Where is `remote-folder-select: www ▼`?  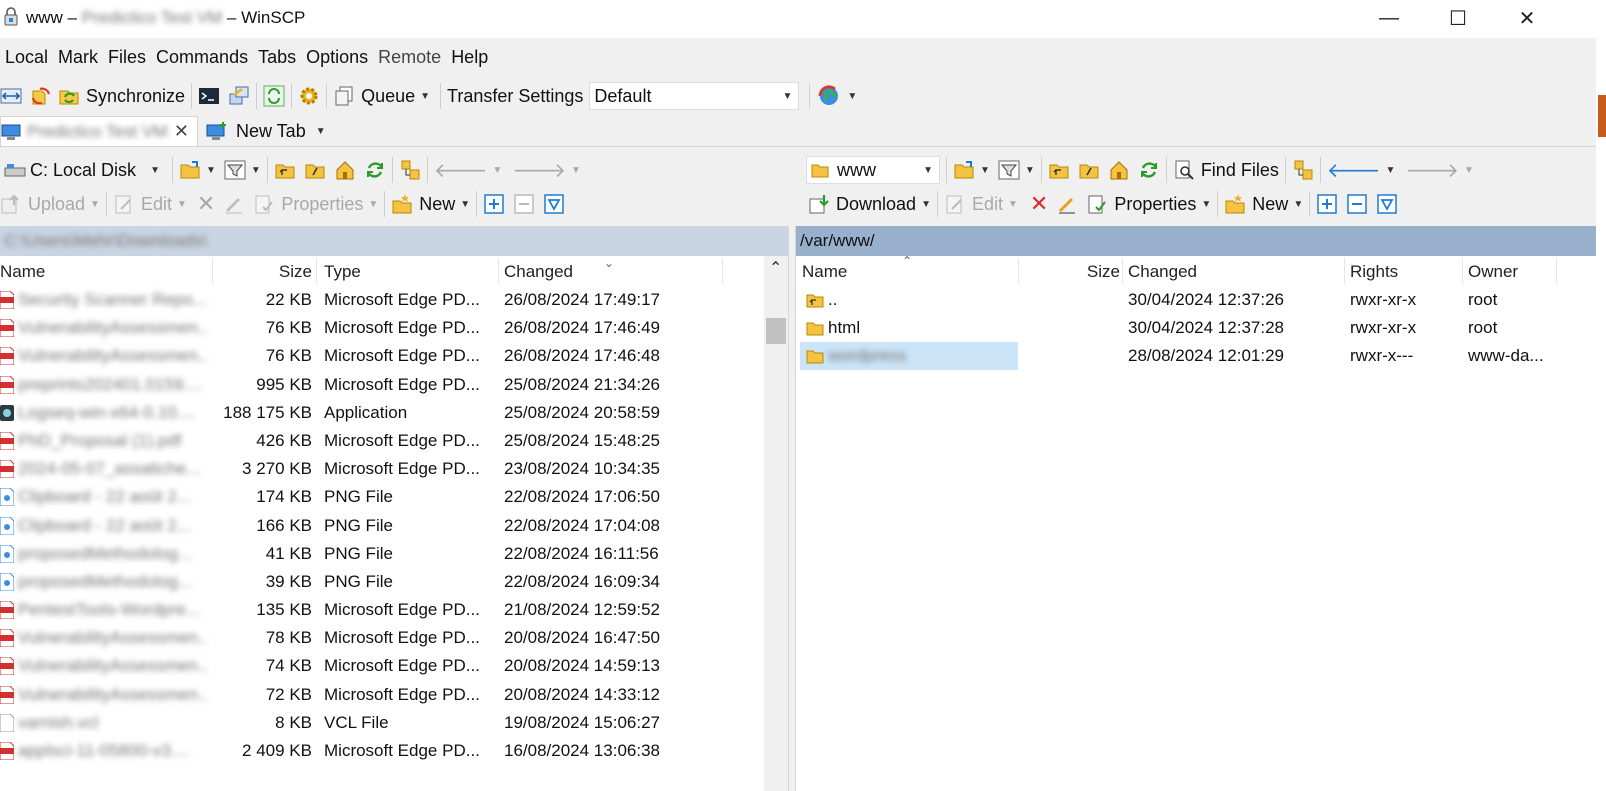 remote-folder-select: www ▼ is located at coordinates (873, 170).